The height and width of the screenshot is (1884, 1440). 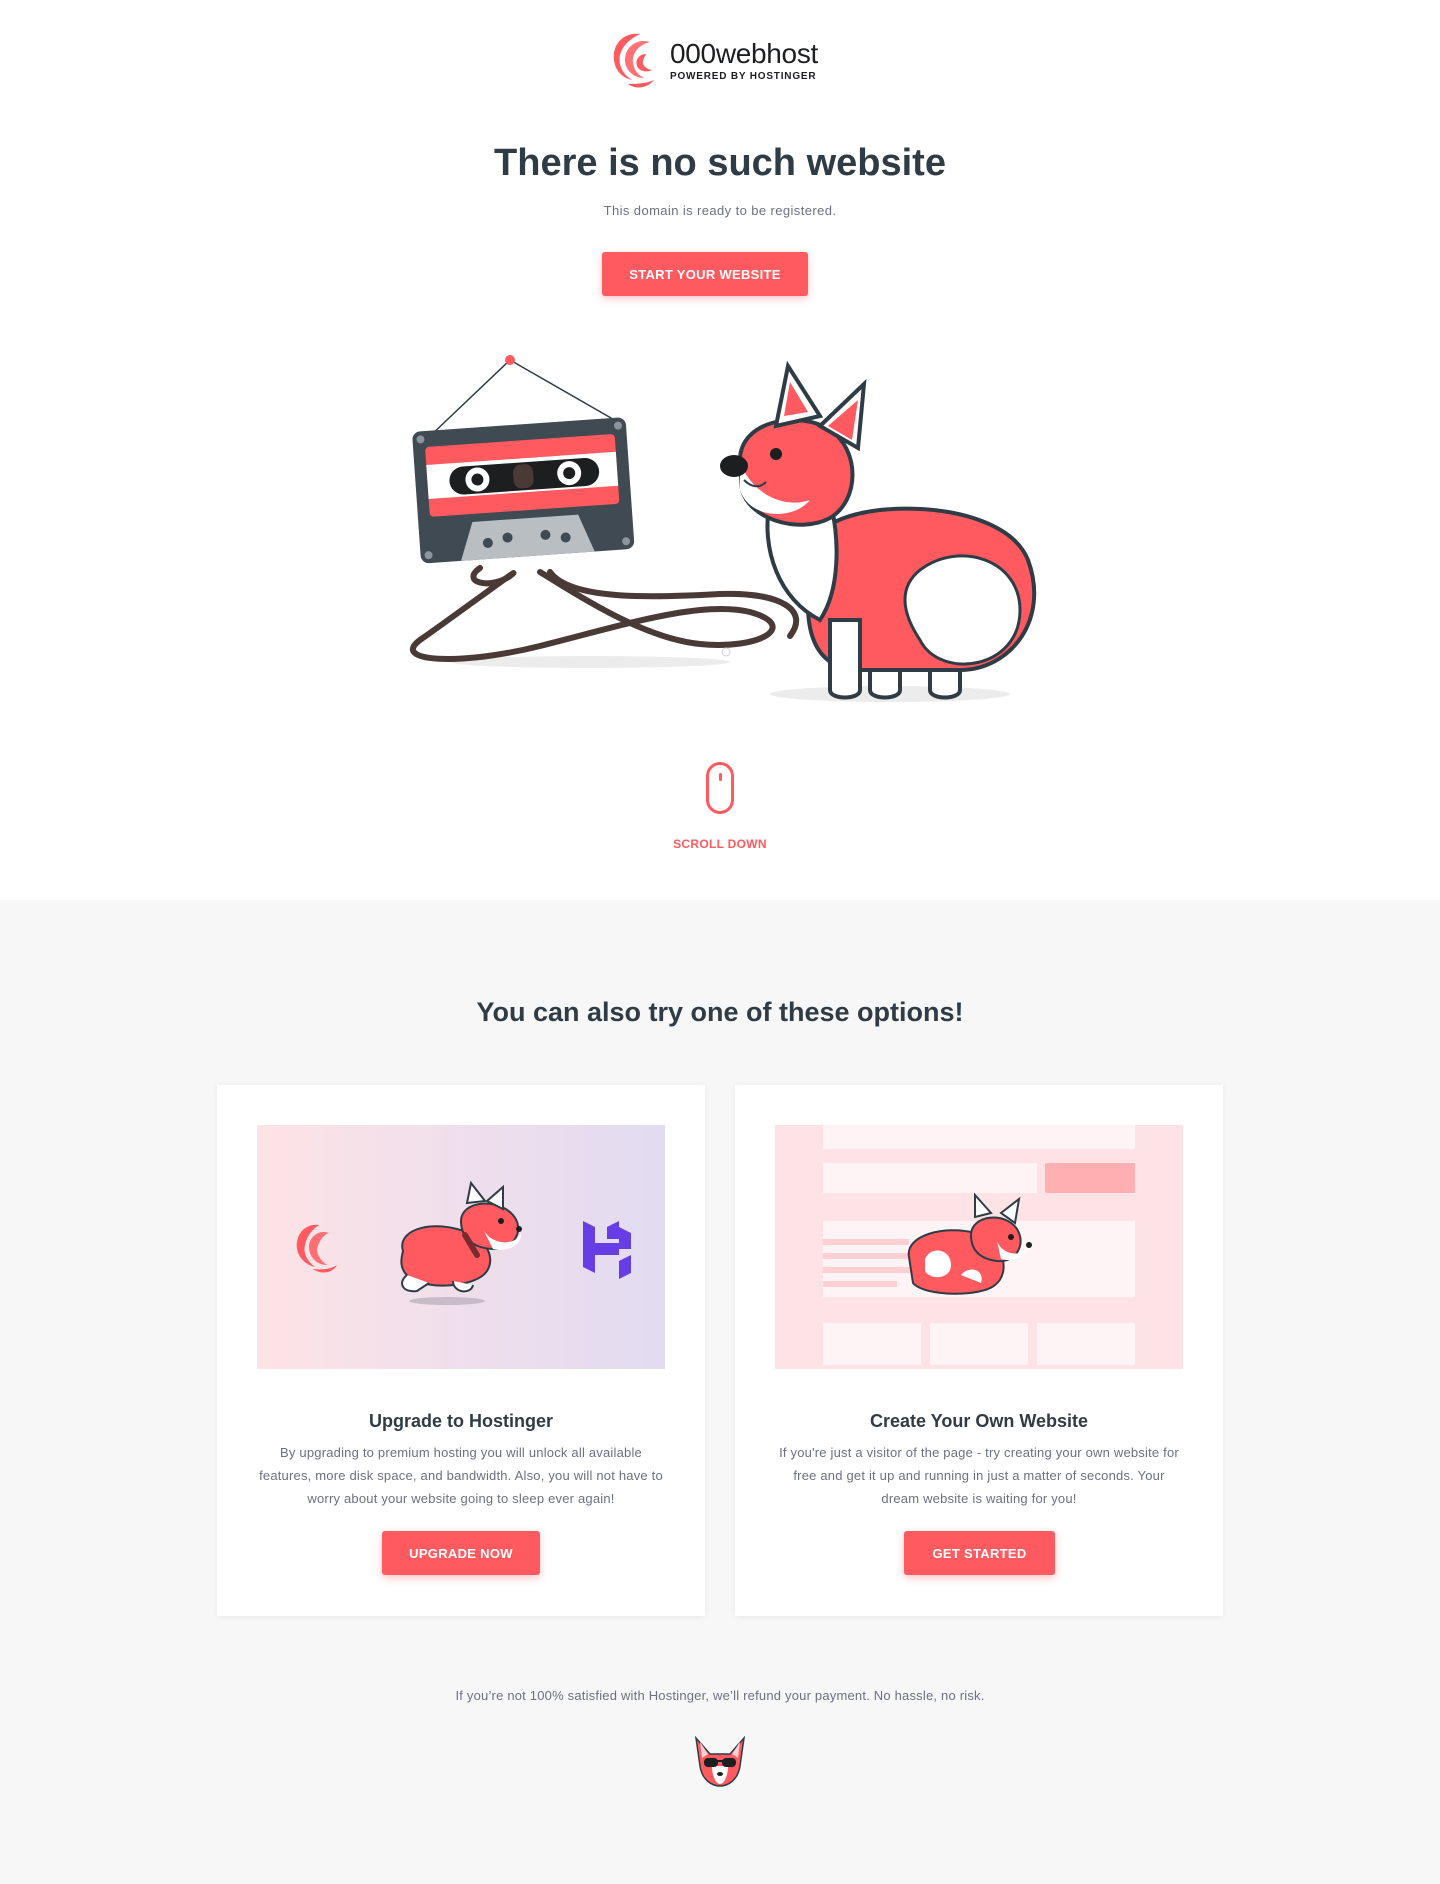 What do you see at coordinates (720, 844) in the screenshot?
I see `scroll-down-label: SCROLL DOWN` at bounding box center [720, 844].